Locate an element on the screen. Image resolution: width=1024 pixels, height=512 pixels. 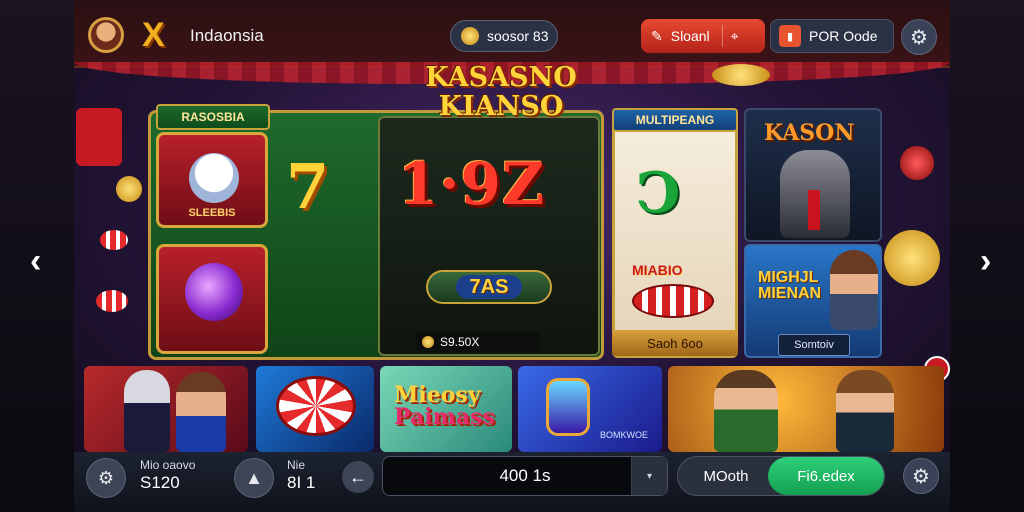
game-logo: KASASNO KIANSO is located at coordinates (501, 99).